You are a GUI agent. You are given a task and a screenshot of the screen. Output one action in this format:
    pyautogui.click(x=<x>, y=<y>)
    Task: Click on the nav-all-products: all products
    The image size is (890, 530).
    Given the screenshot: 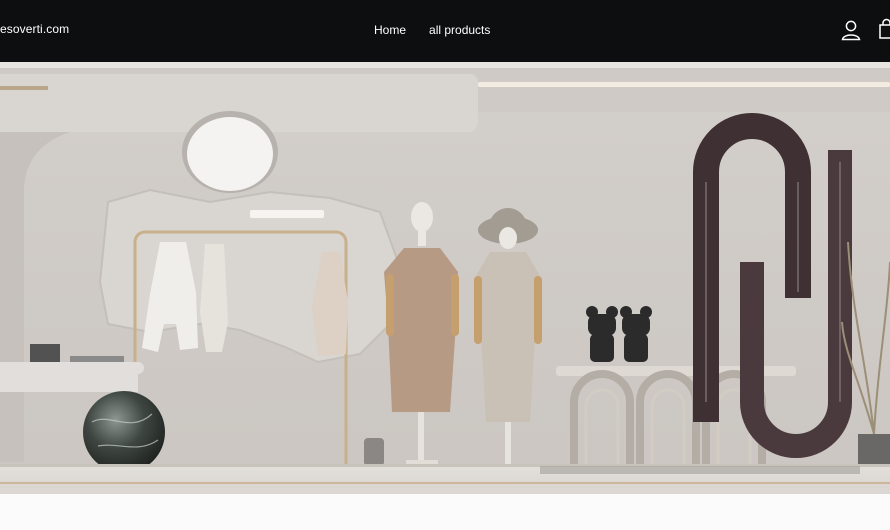 What is the action you would take?
    pyautogui.click(x=459, y=30)
    